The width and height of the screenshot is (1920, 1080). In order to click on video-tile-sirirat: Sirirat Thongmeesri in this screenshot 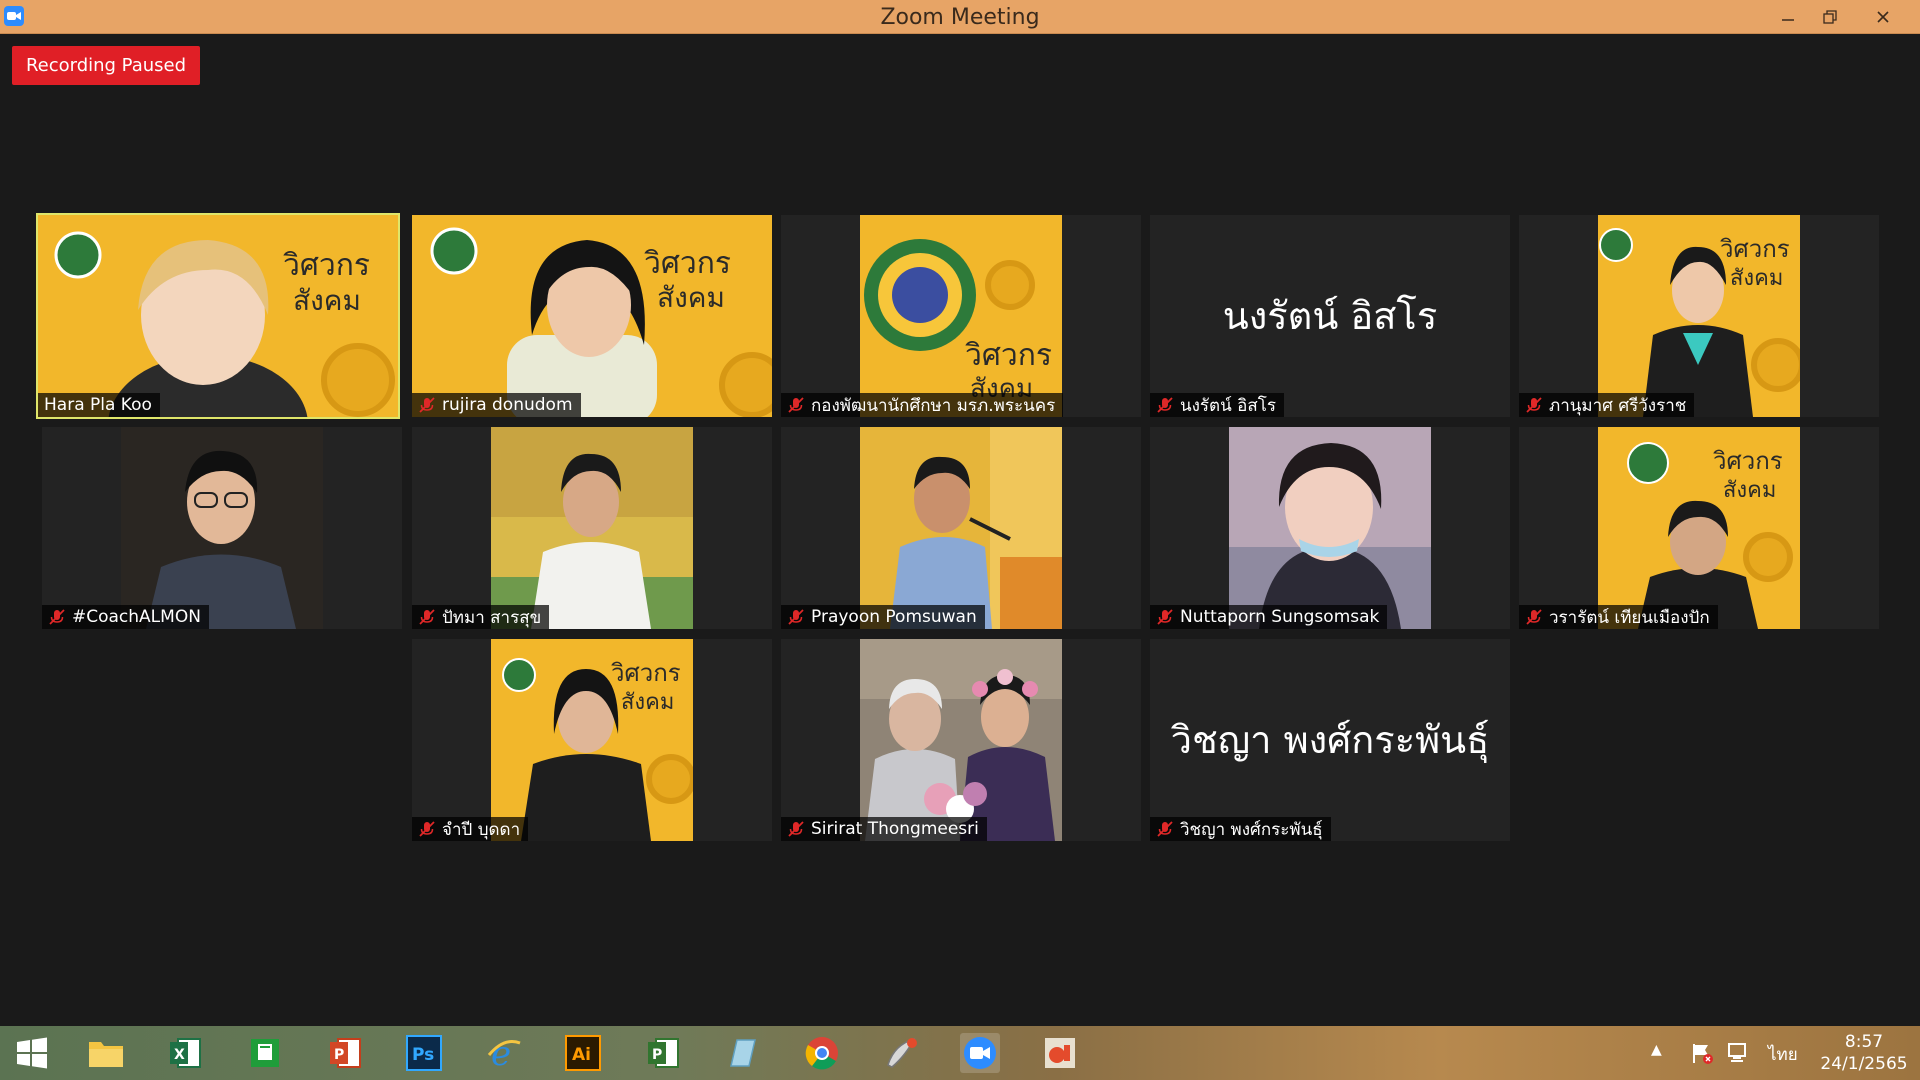, I will do `click(961, 740)`.